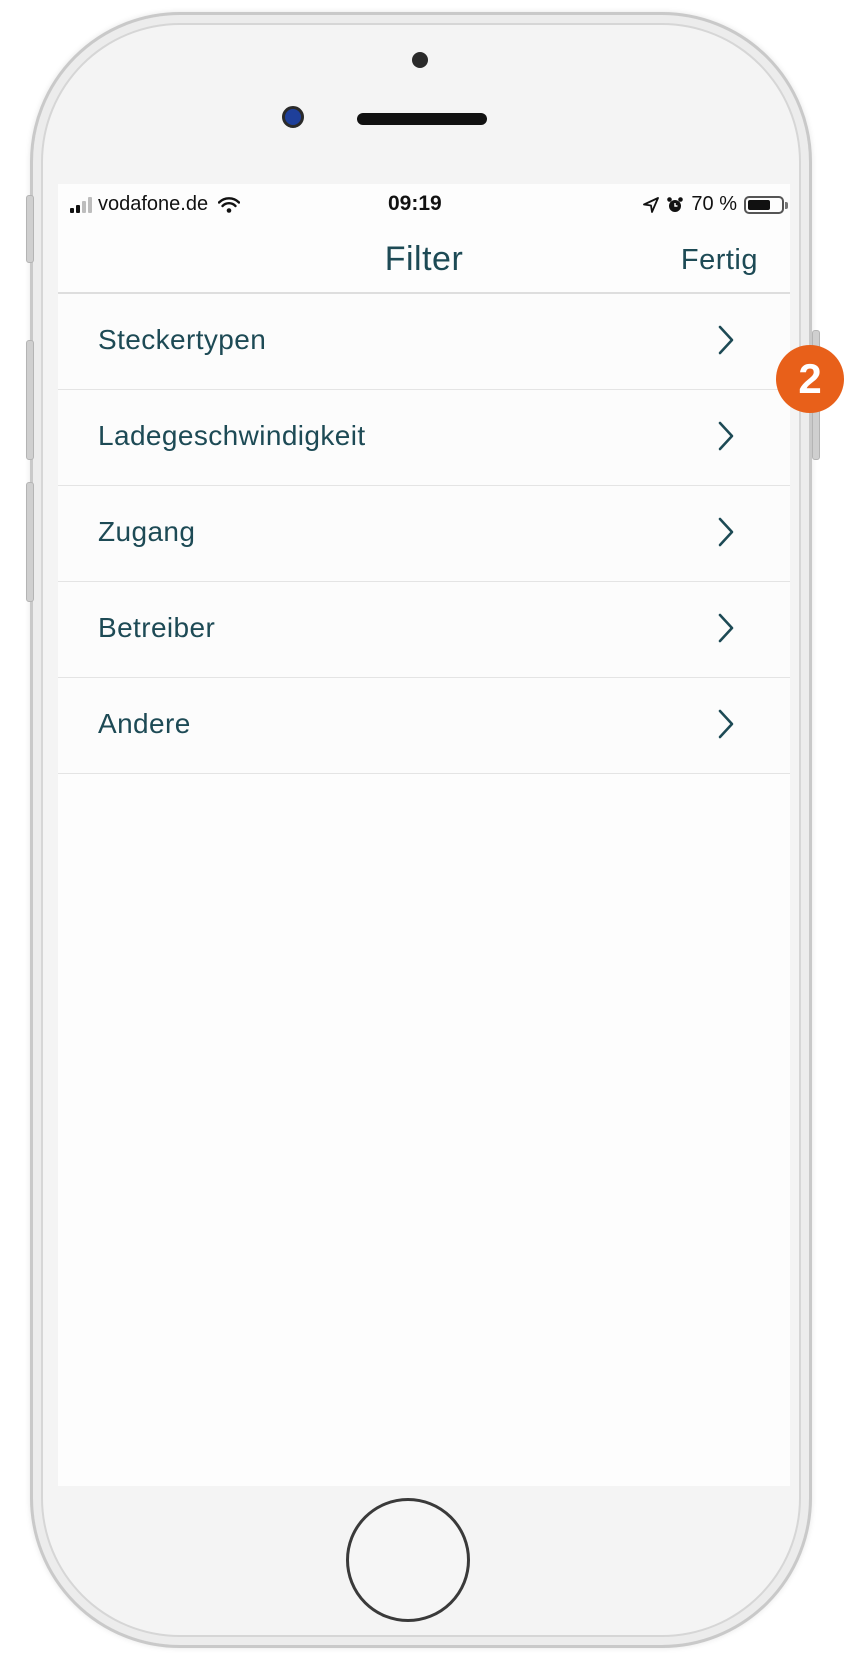 The height and width of the screenshot is (1655, 850). What do you see at coordinates (30, 229) in the screenshot?
I see `mute-switch` at bounding box center [30, 229].